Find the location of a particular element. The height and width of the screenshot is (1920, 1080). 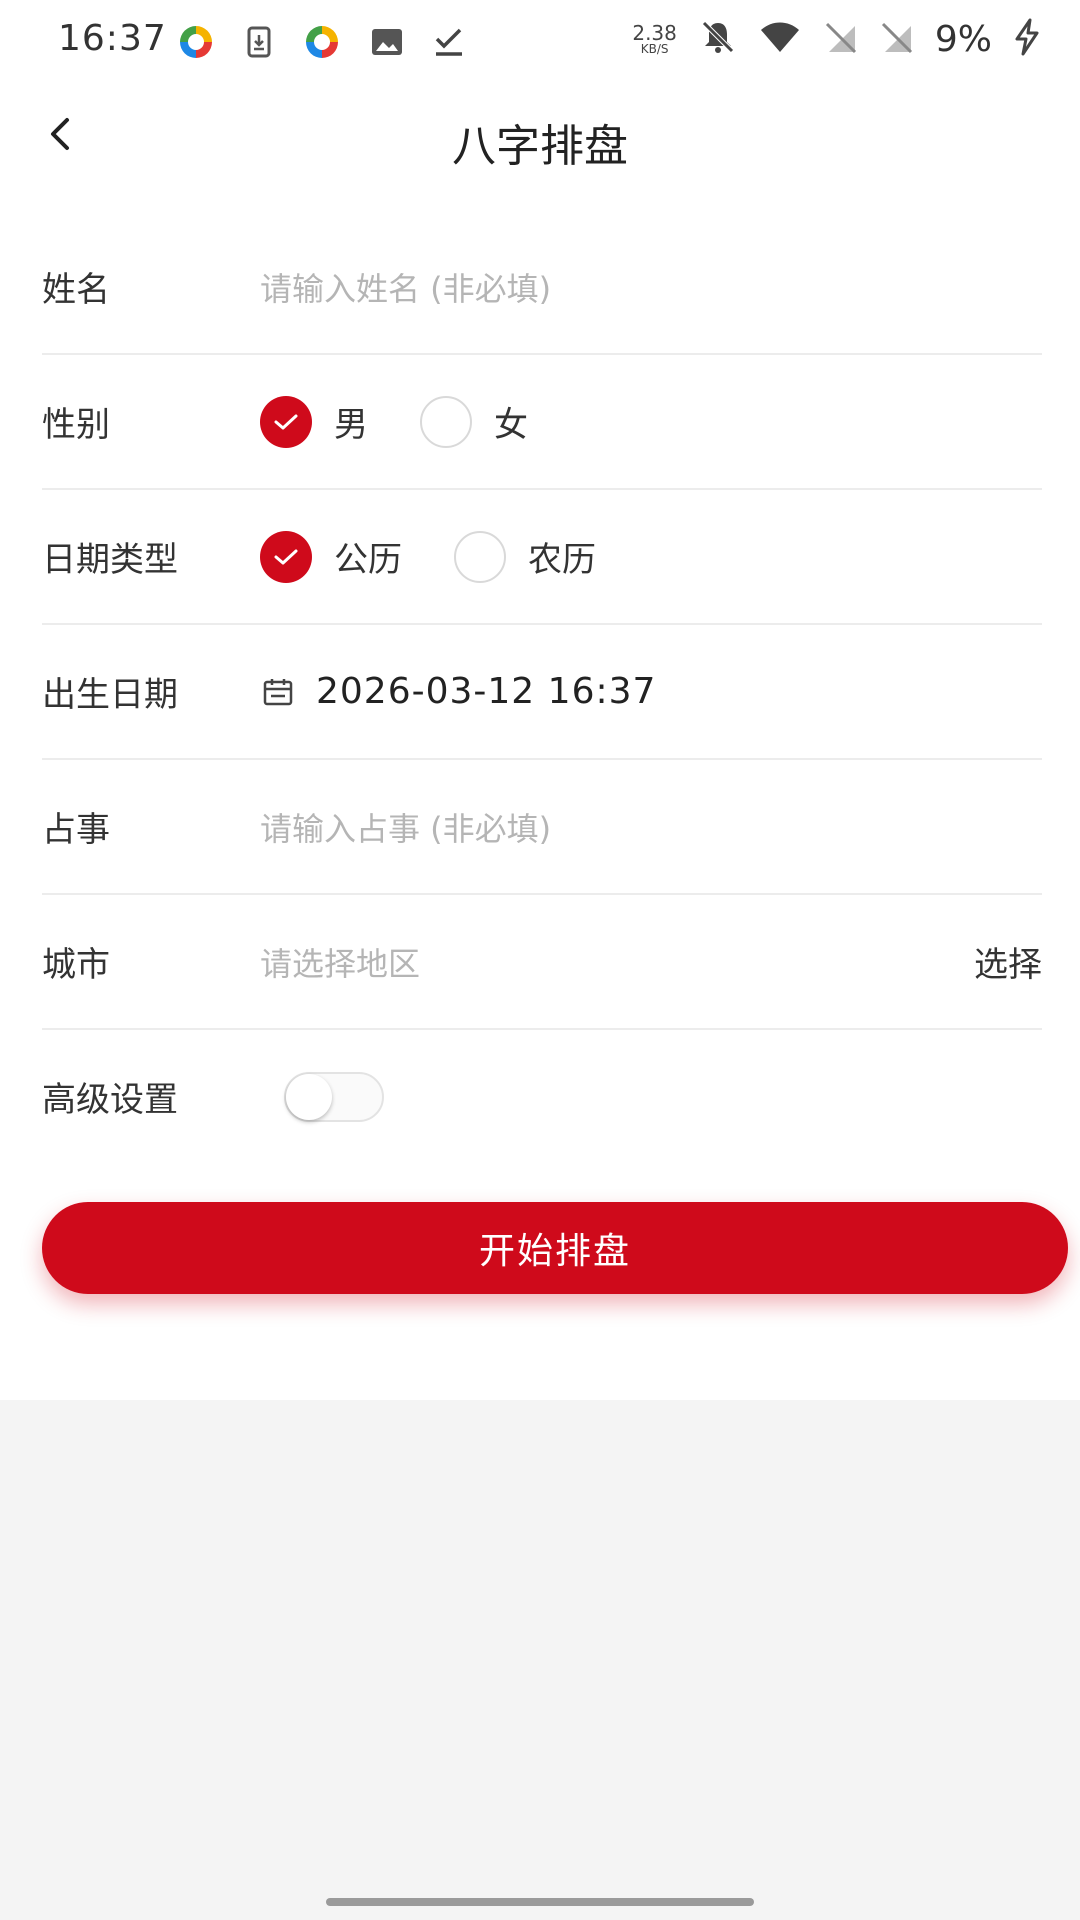

date-type-radio-group: 公历 农历 is located at coordinates (454, 556).